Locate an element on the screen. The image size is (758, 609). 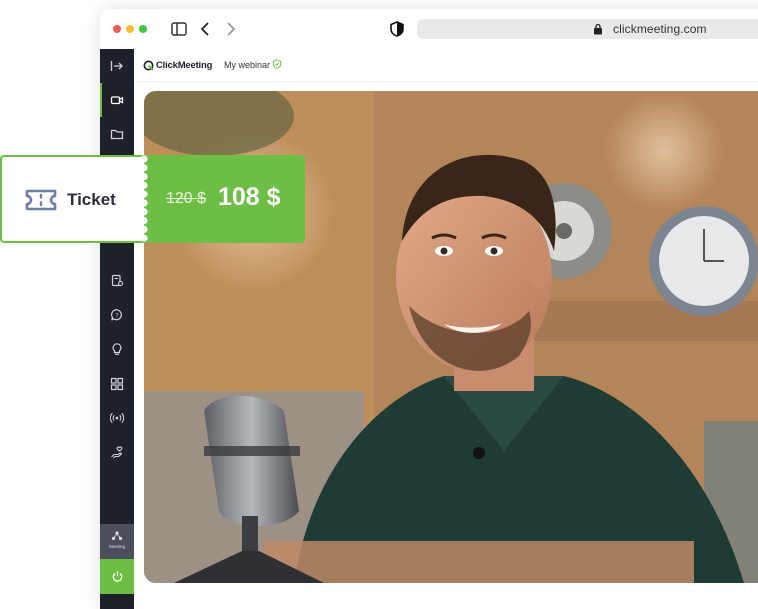
clickmeeting-logo: ClickMeeting is located at coordinates (177, 65).